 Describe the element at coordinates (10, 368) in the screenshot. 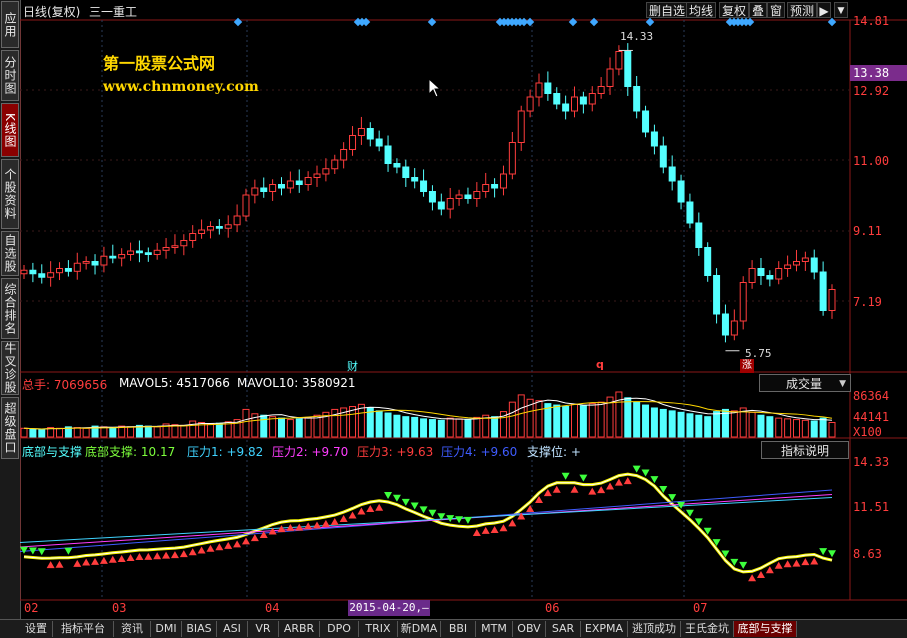

I see `sidebar-tab-6: 牛叉诊股` at that location.